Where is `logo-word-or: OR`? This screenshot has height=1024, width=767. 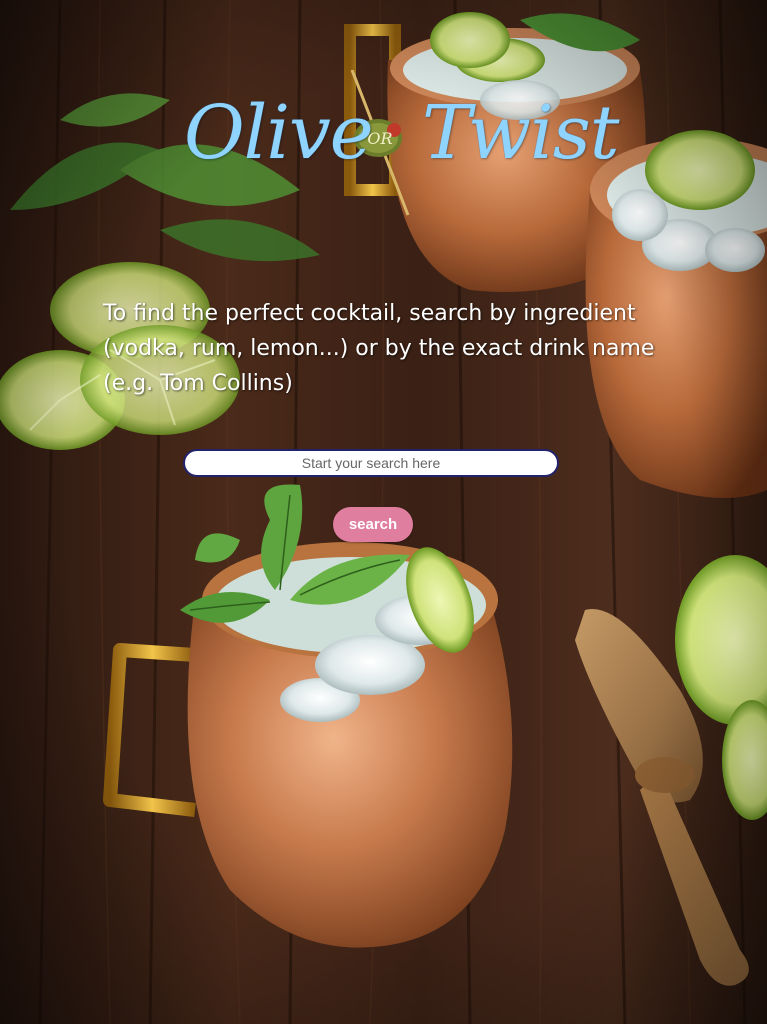
logo-word-or: OR is located at coordinates (380, 138).